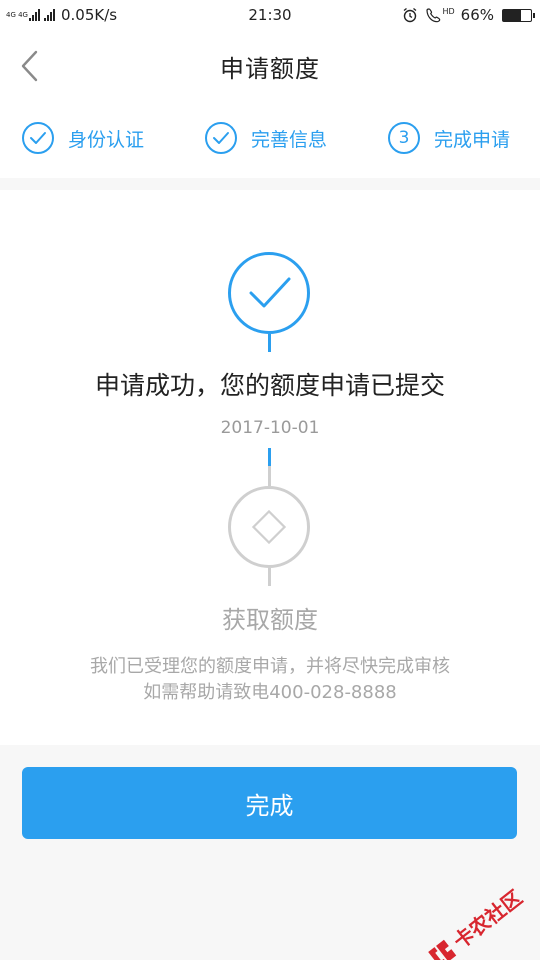 The height and width of the screenshot is (960, 540). What do you see at coordinates (477, 15) in the screenshot?
I see `battery-percent: 66%` at bounding box center [477, 15].